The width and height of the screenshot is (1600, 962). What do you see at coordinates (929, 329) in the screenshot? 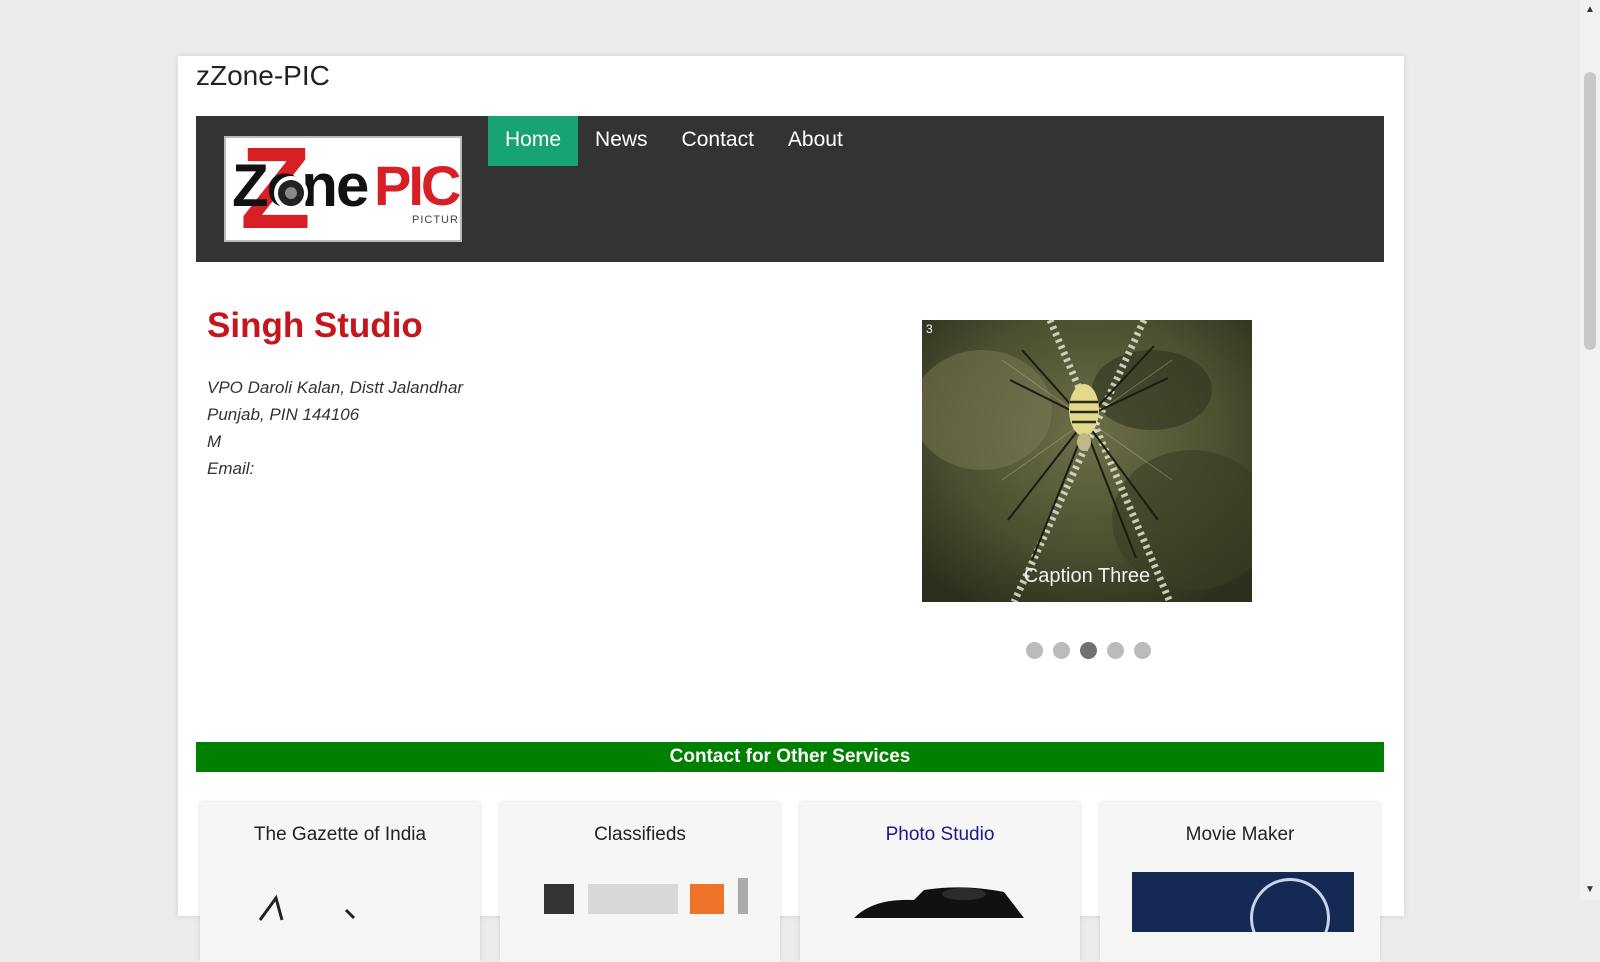
I see `slide-number: 3` at bounding box center [929, 329].